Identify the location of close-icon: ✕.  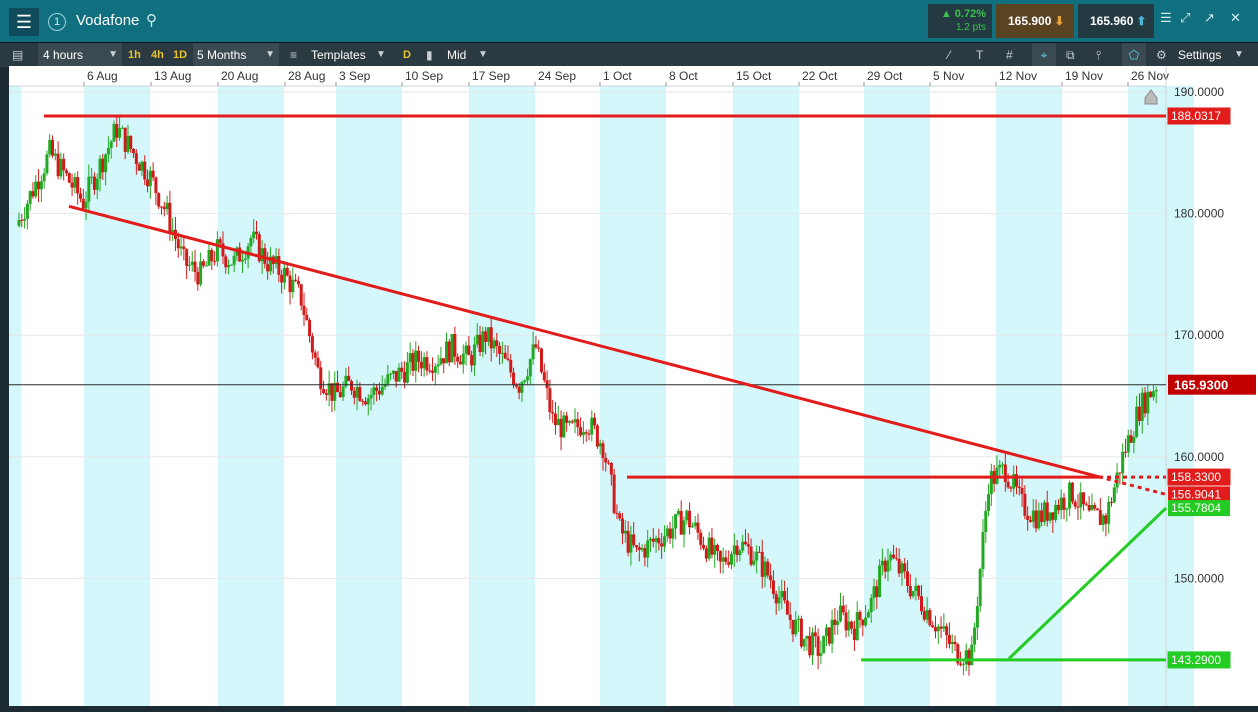
(1235, 18).